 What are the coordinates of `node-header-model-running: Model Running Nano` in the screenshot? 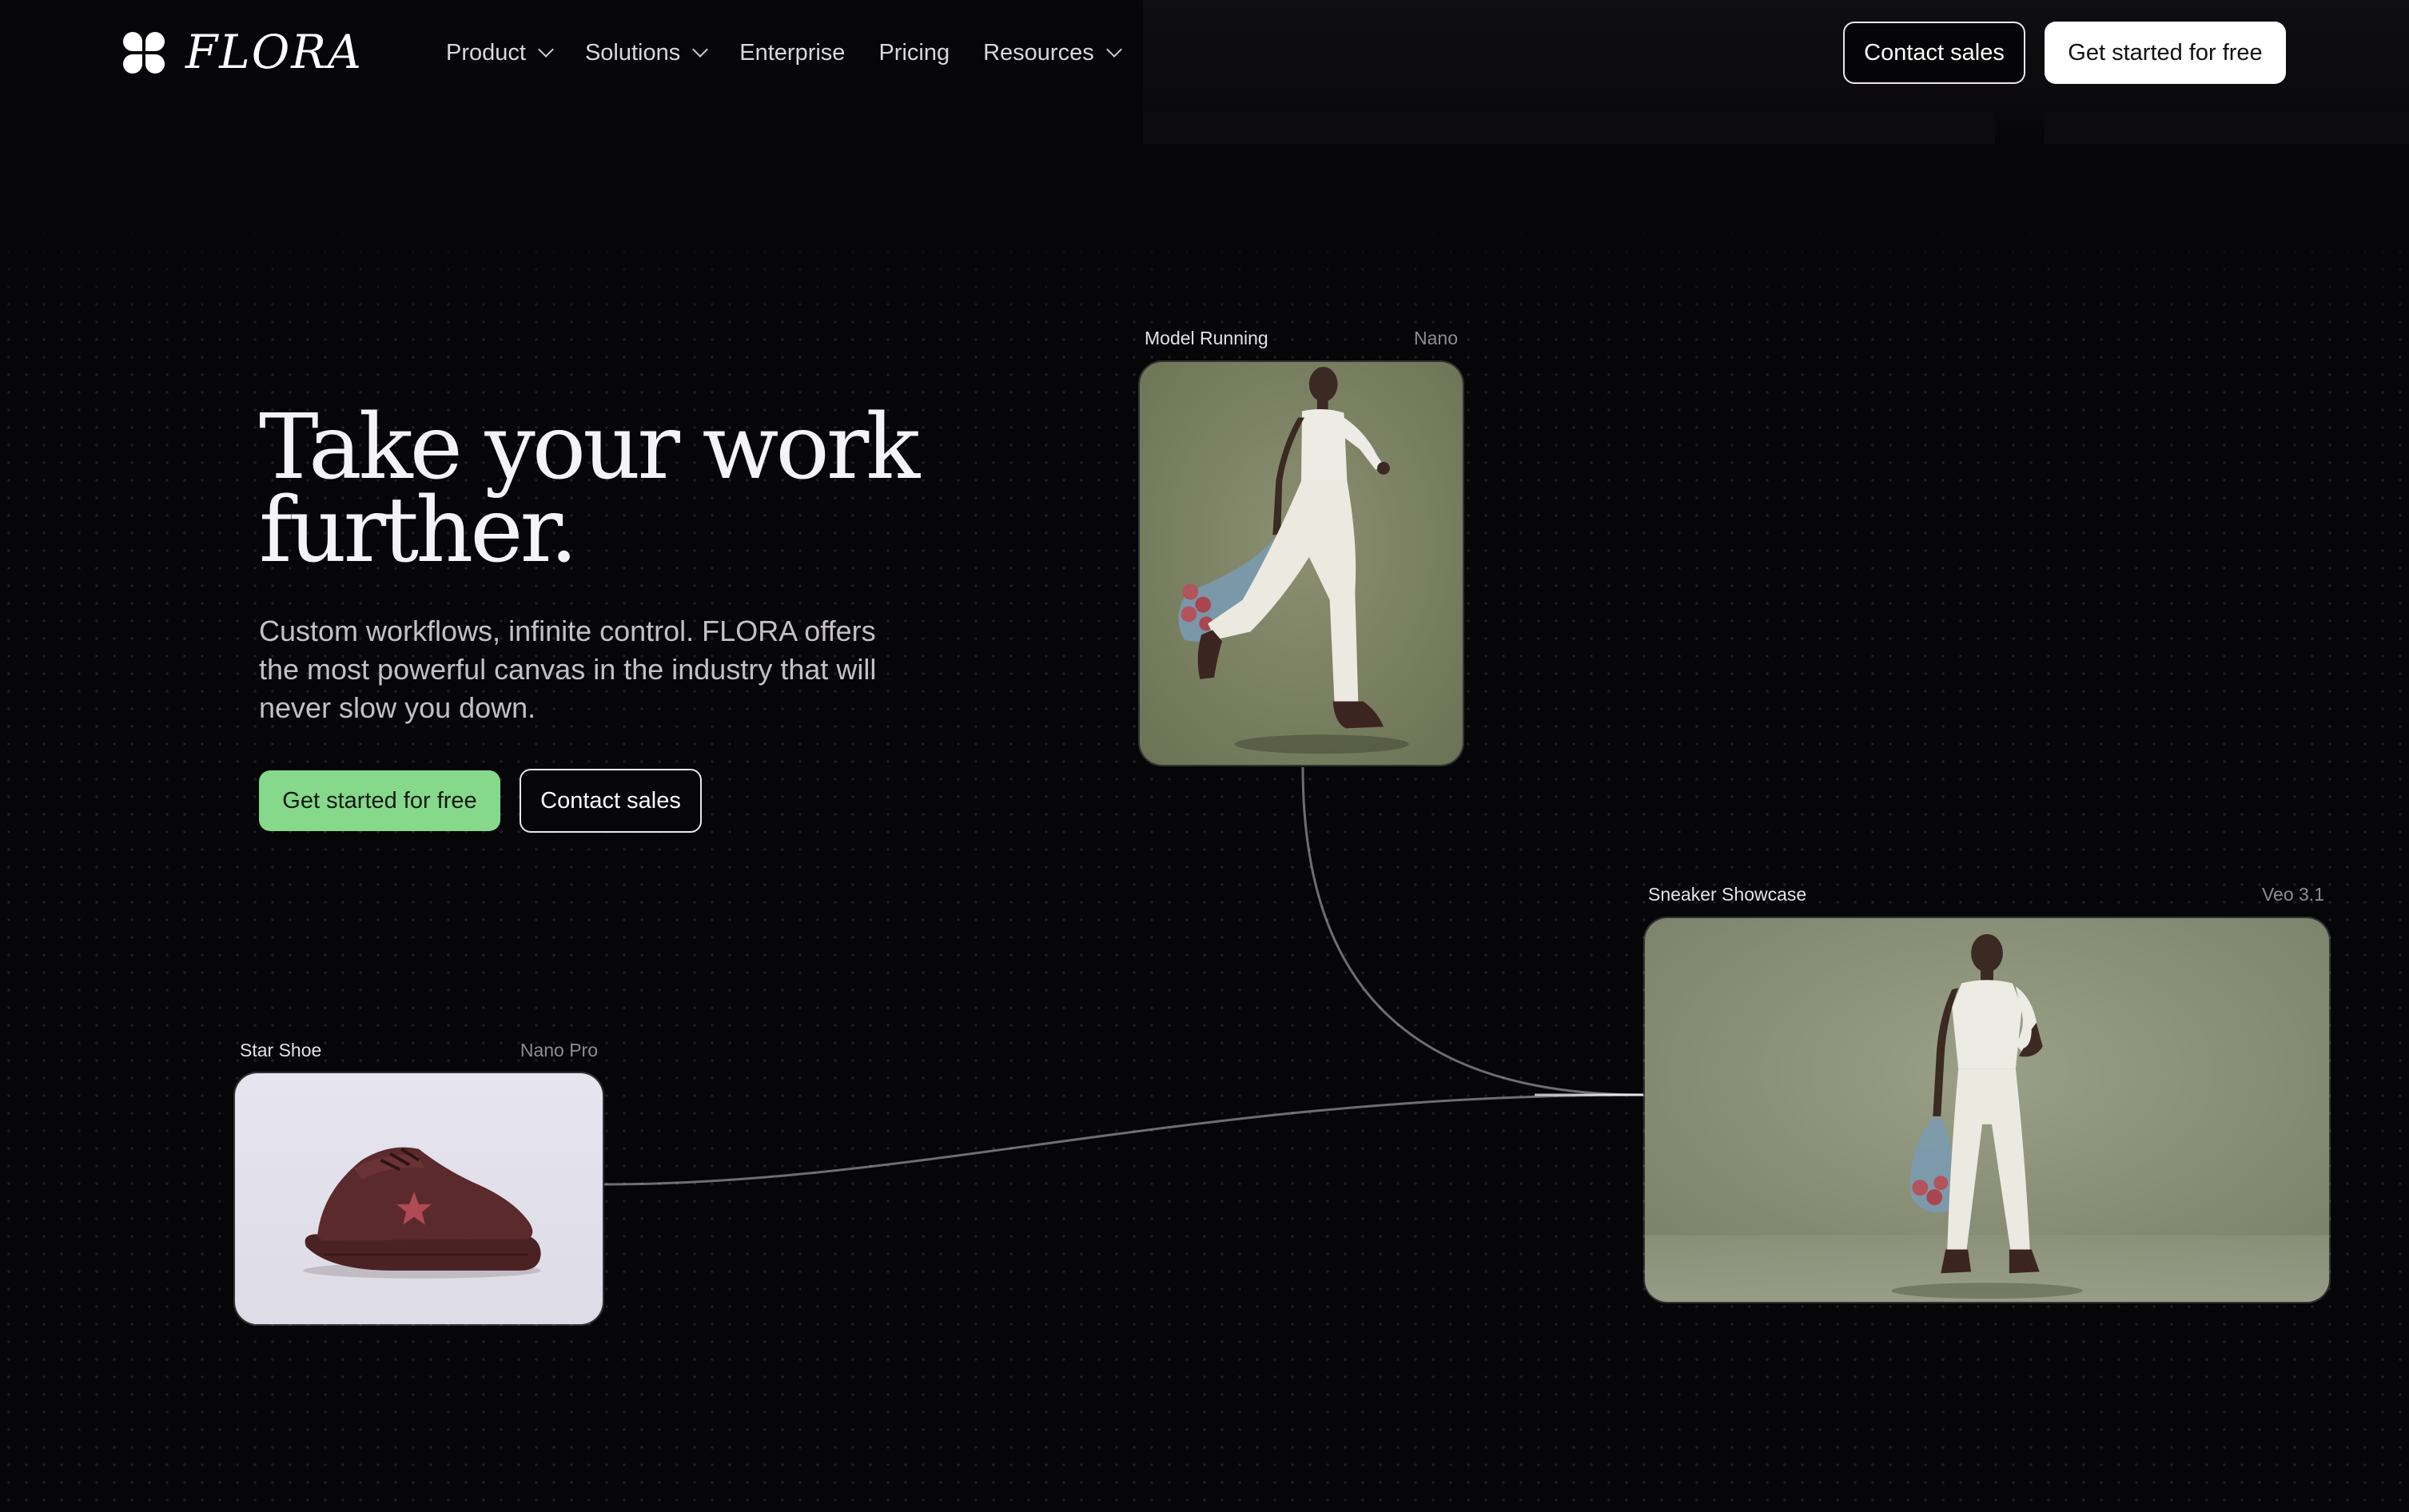 It's located at (1301, 338).